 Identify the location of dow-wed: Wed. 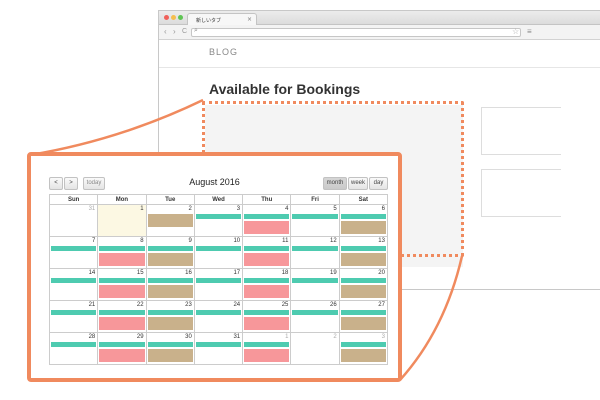
(219, 199).